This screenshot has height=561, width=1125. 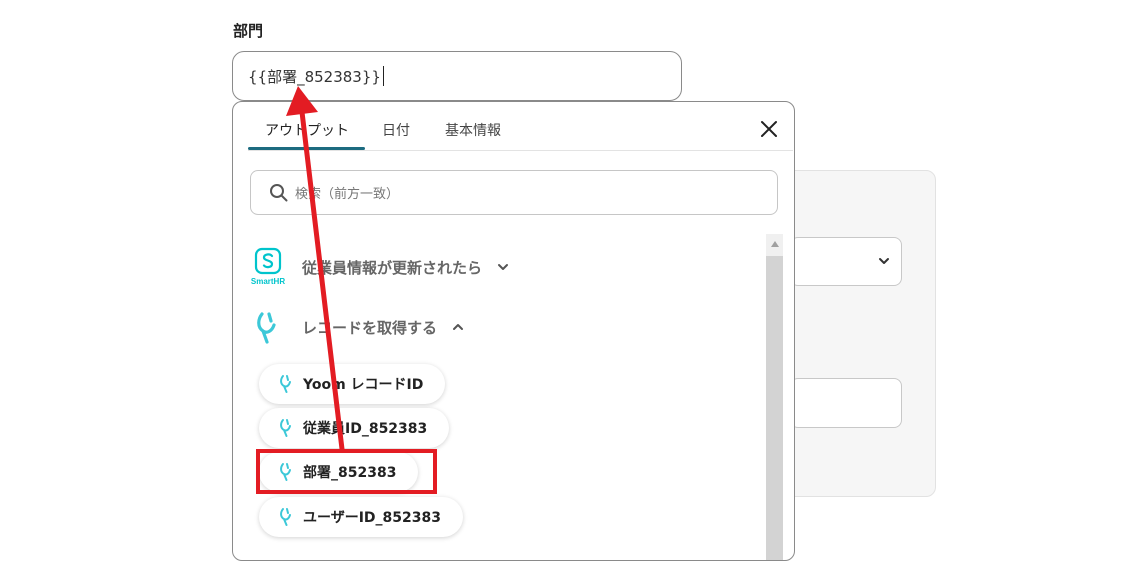 I want to click on annotation-arrow-icon, so click(x=315, y=269).